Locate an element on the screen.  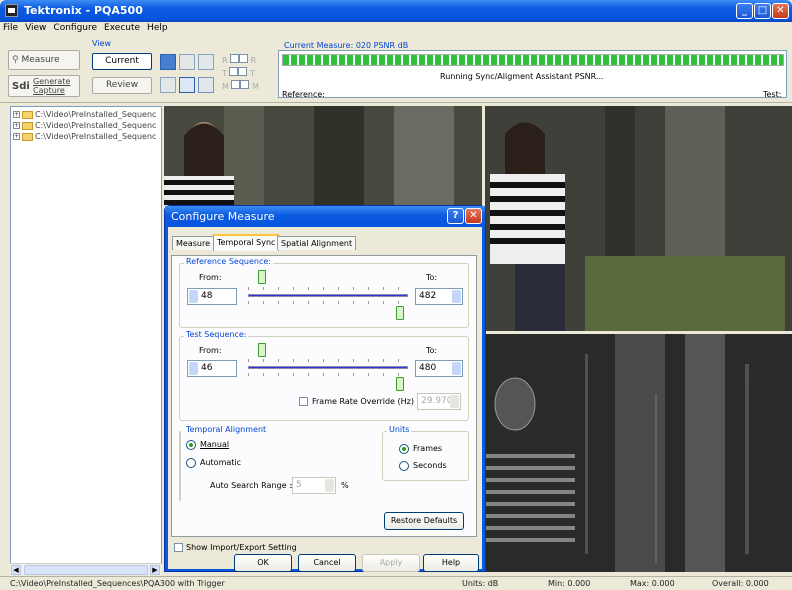
check-r2 is located at coordinates (244, 58).